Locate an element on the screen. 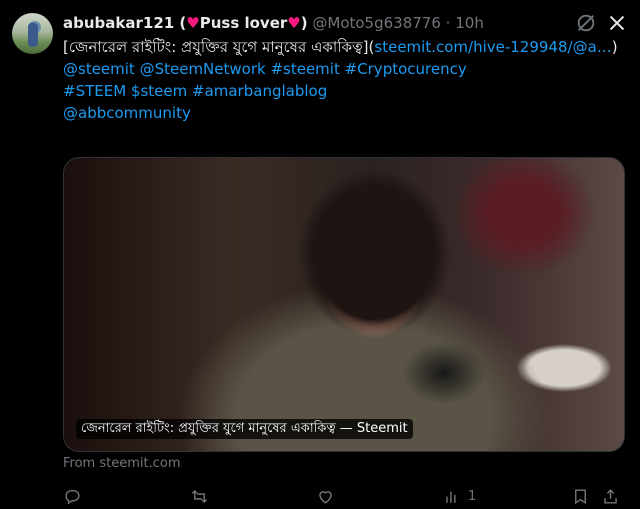  share-button is located at coordinates (610, 496).